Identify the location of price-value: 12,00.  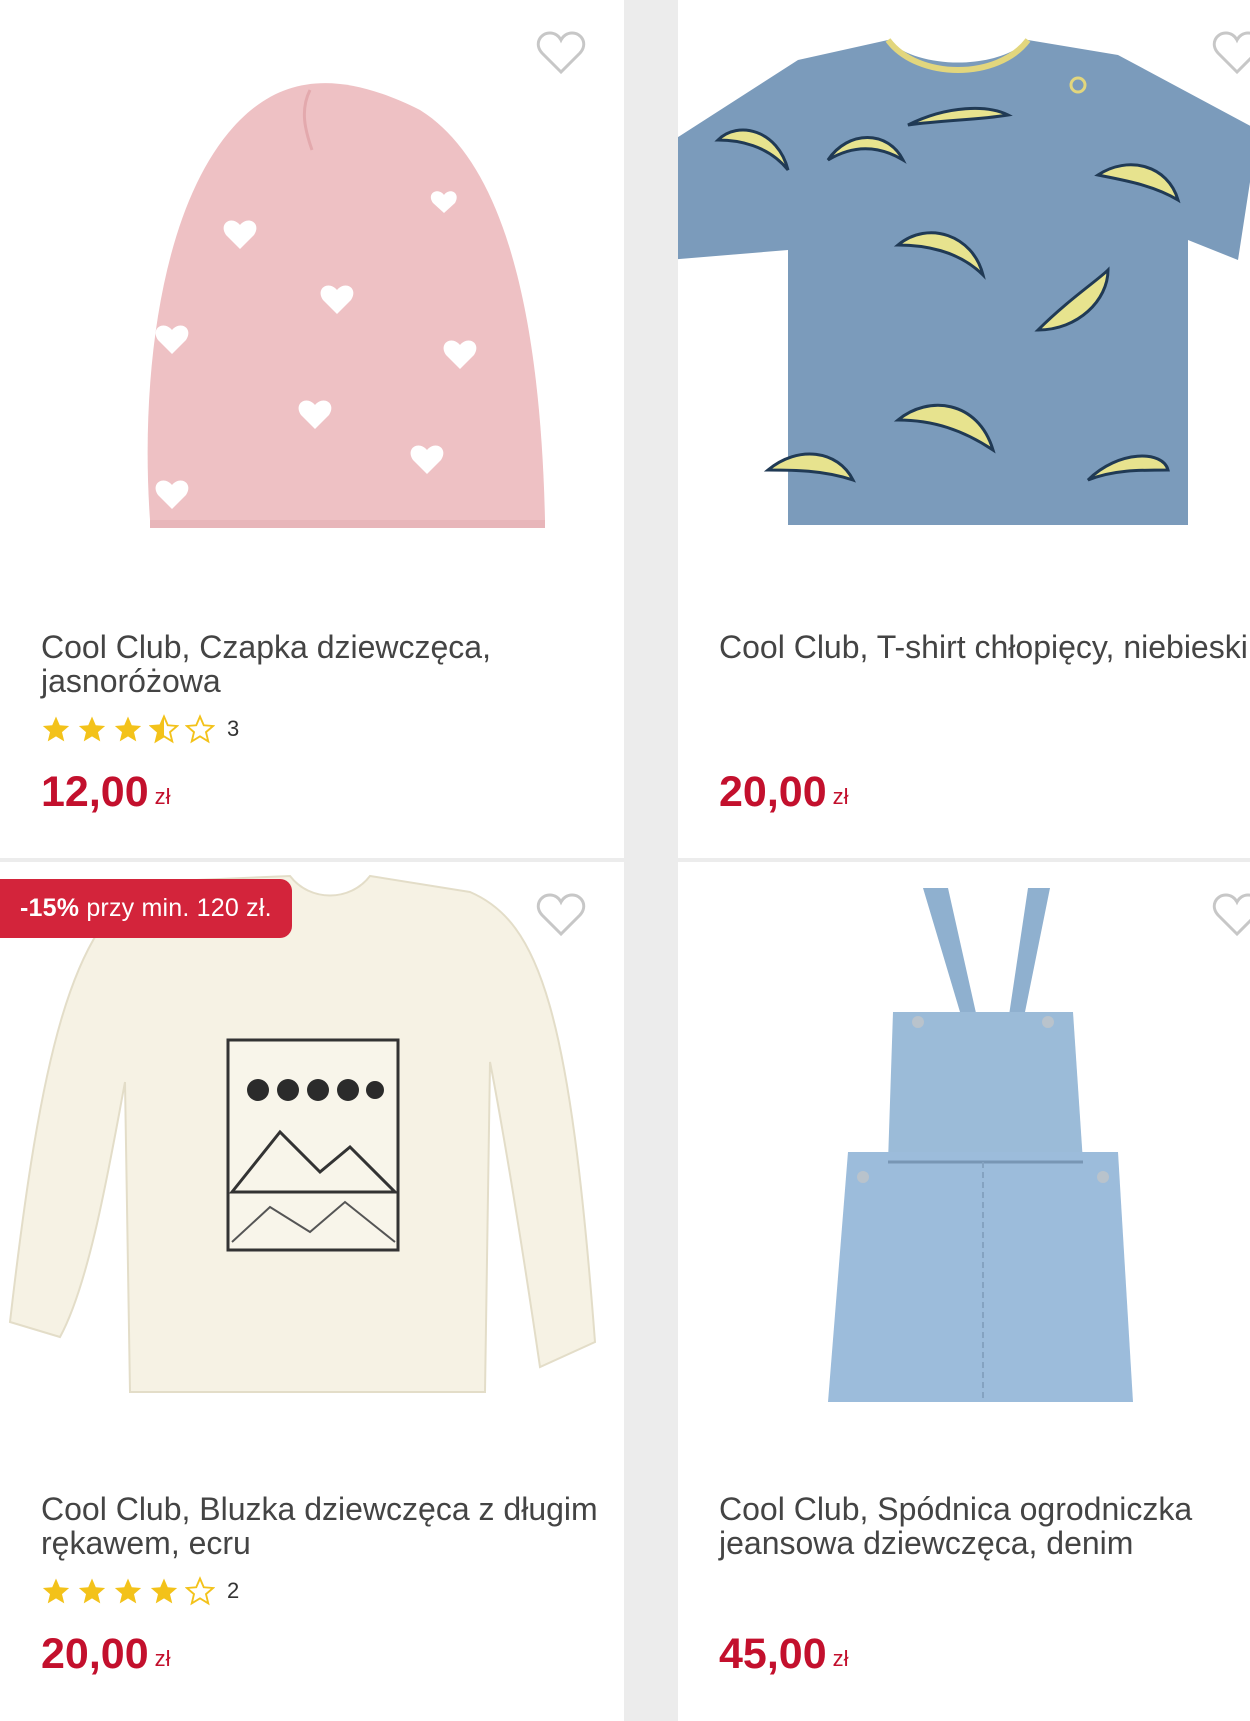
(95, 792).